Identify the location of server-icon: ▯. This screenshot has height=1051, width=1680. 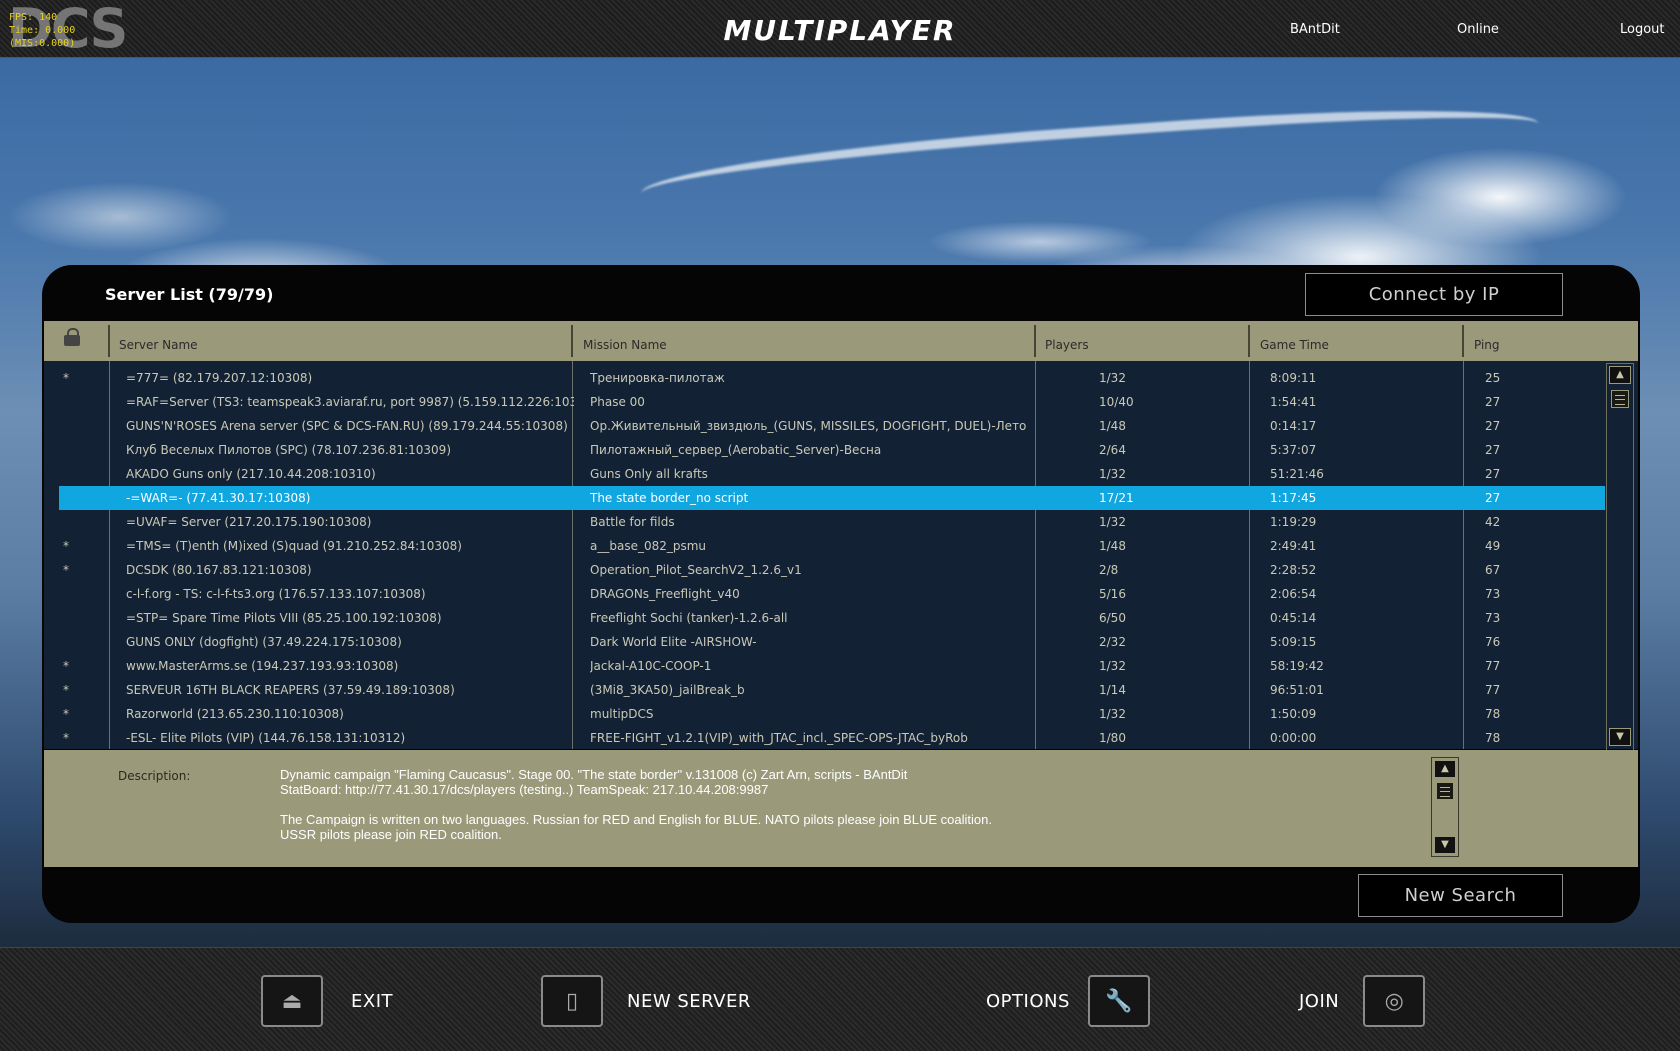
(572, 1001).